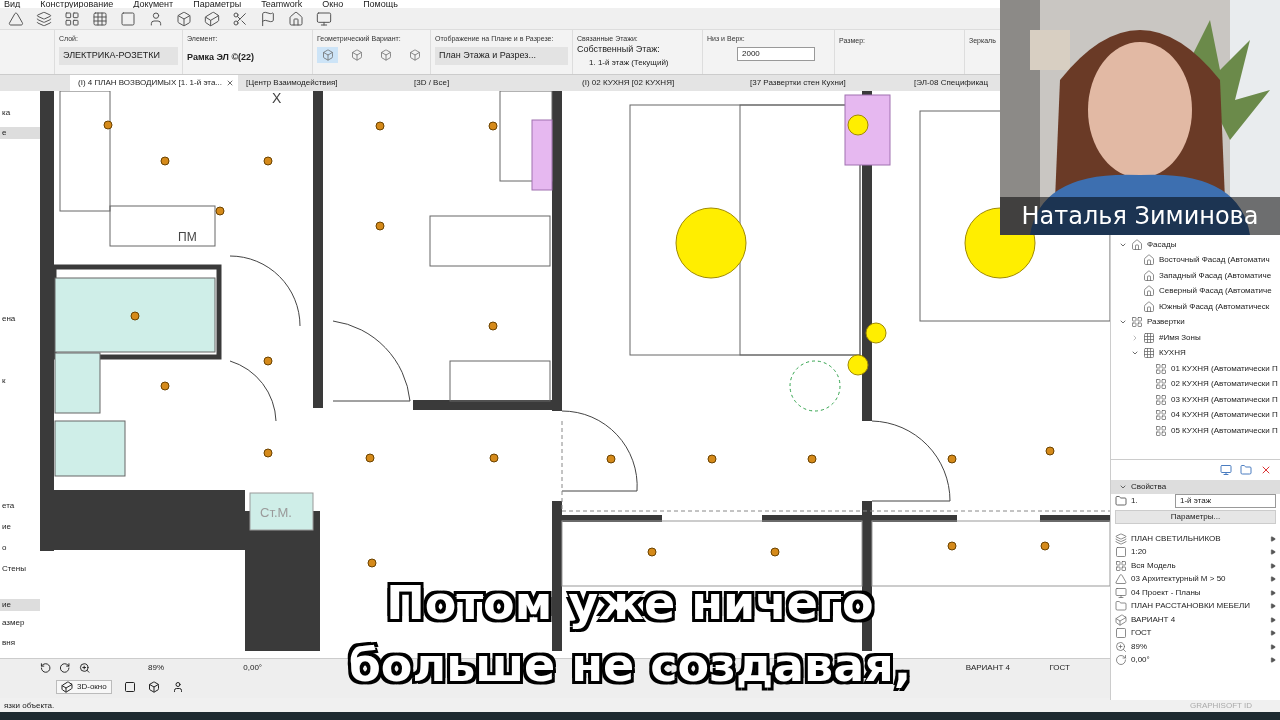  Describe the element at coordinates (1224, 399) in the screenshot. I see `tree-item: 03 КУХНЯ (Автоматически П` at that location.